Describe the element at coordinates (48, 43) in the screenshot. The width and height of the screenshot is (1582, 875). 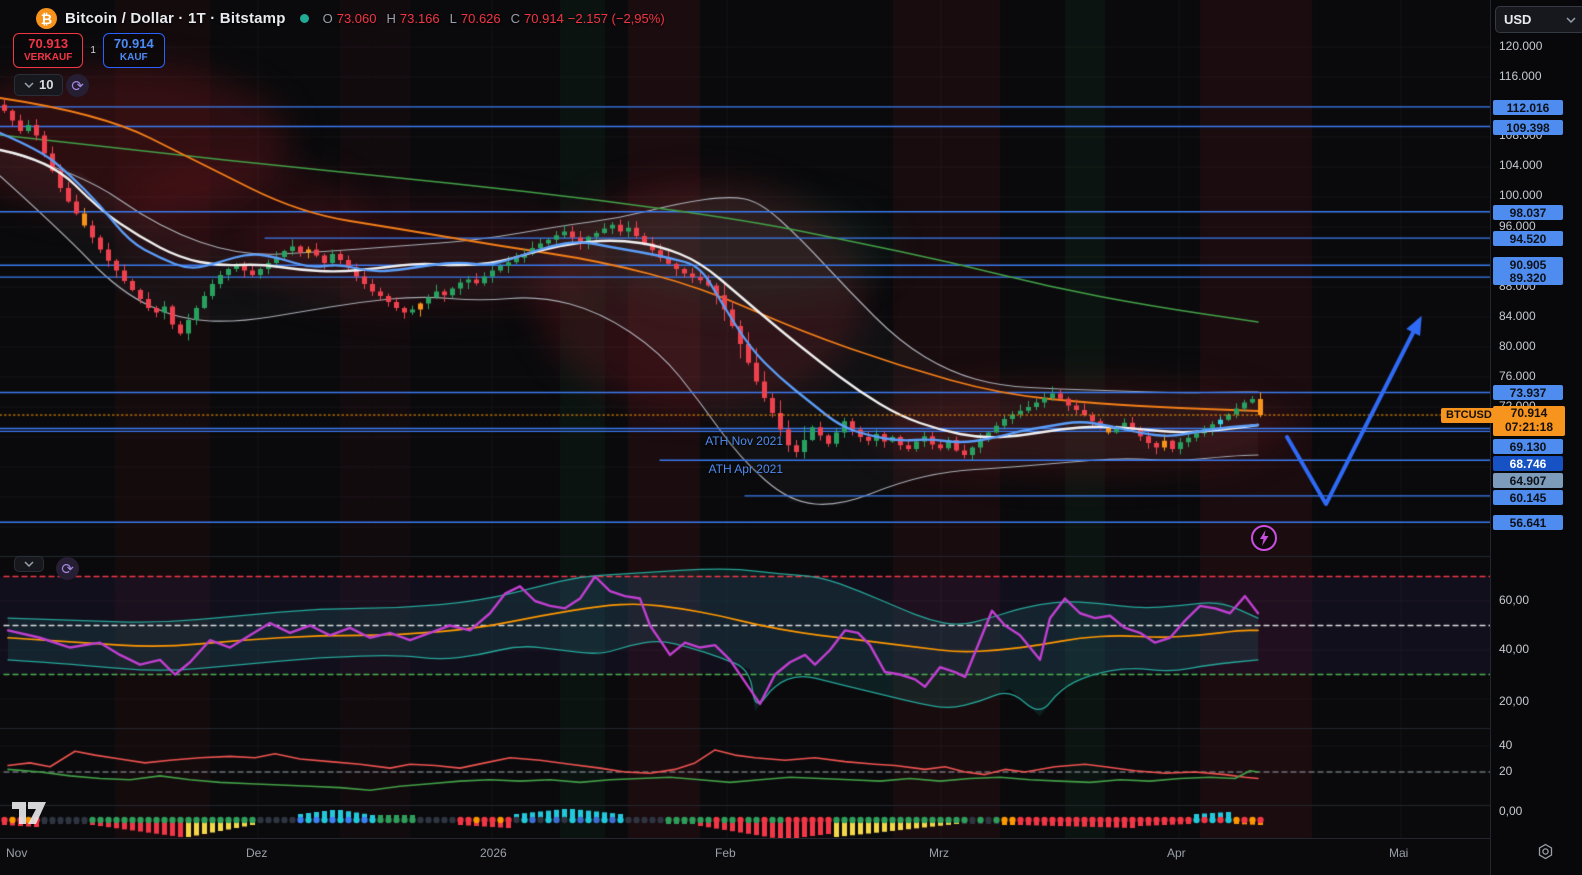
I see `sell-price: 70.913` at that location.